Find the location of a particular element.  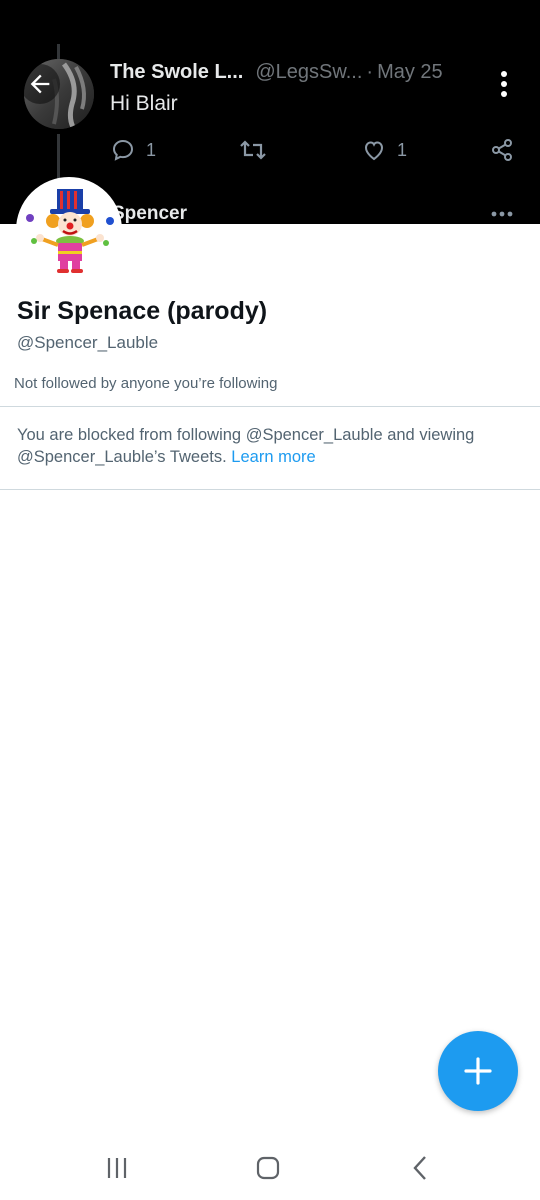

compose-tweet-button is located at coordinates (478, 1071).